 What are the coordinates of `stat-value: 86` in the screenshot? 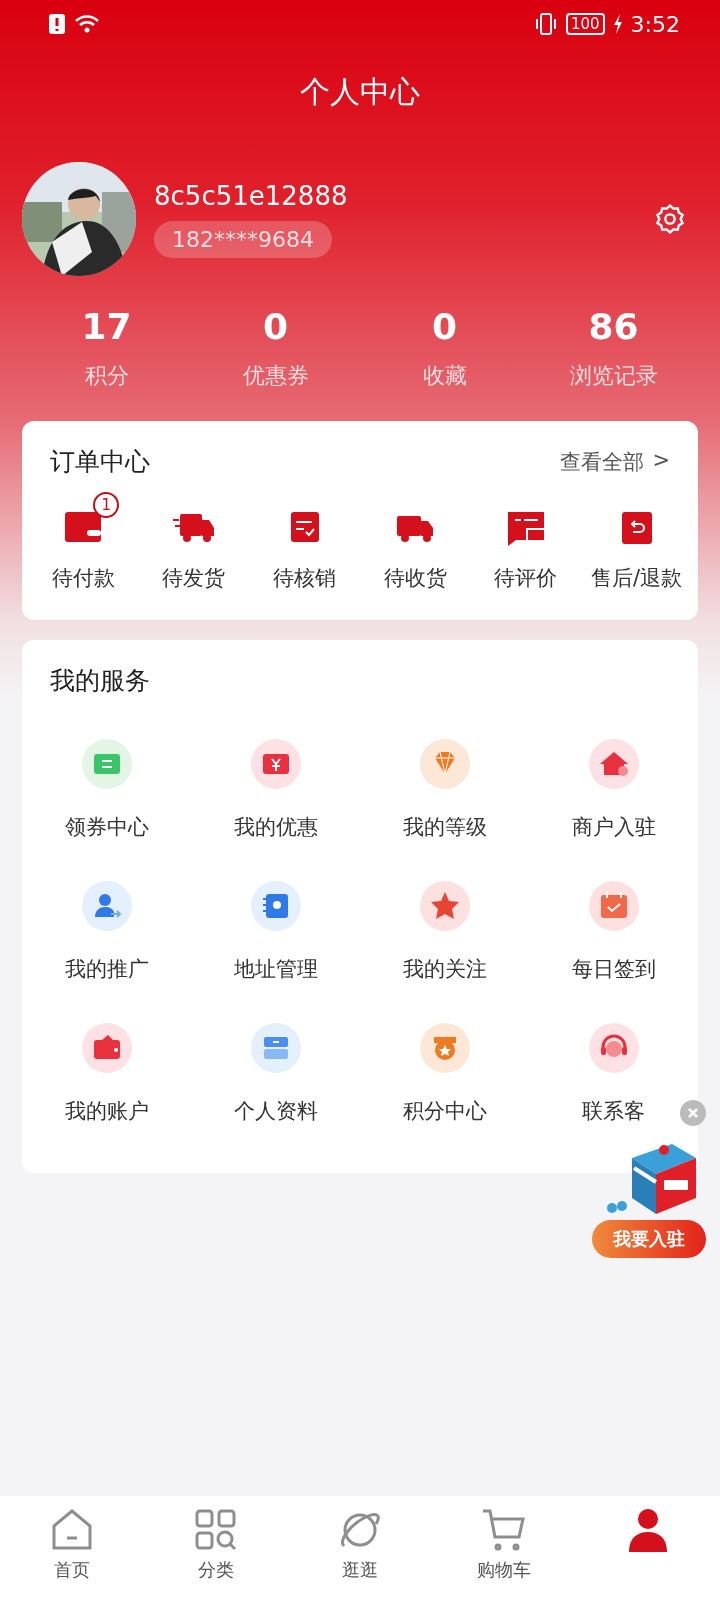 It's located at (613, 326).